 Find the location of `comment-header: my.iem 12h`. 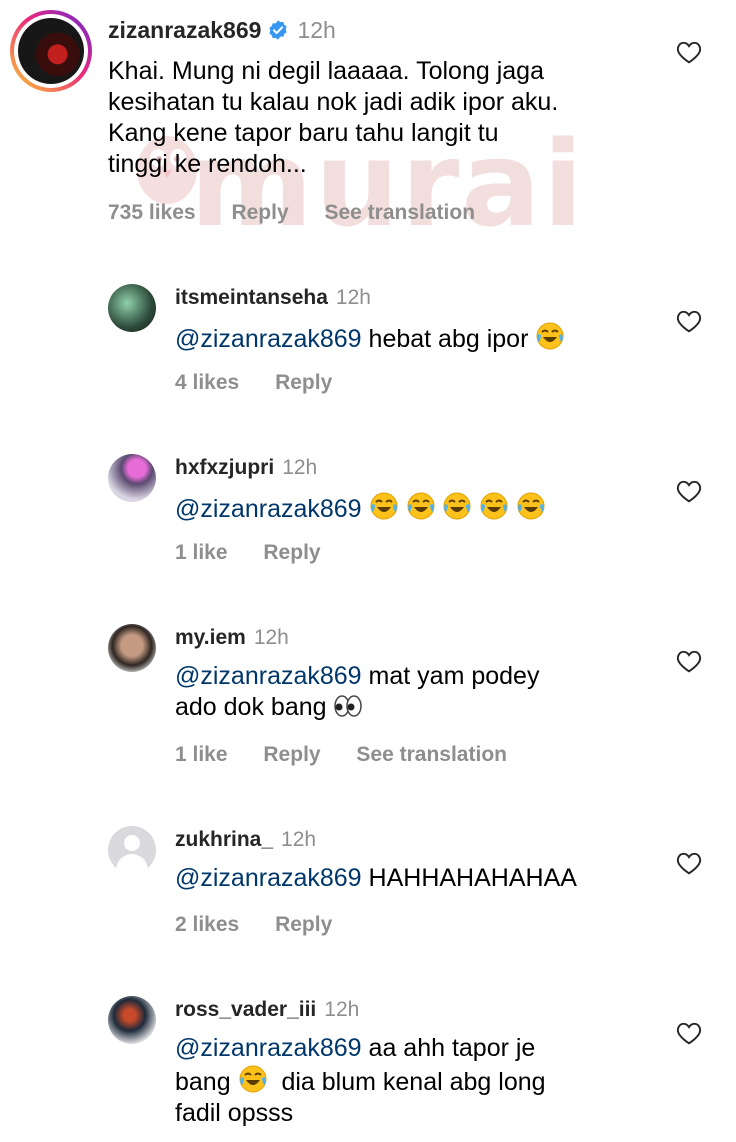

comment-header: my.iem 12h is located at coordinates (232, 638).